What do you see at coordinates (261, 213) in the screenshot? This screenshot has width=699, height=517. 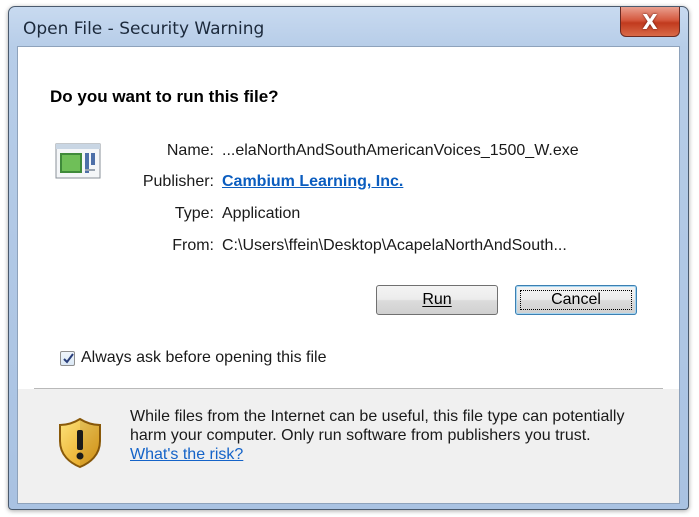 I see `type-value: Application` at bounding box center [261, 213].